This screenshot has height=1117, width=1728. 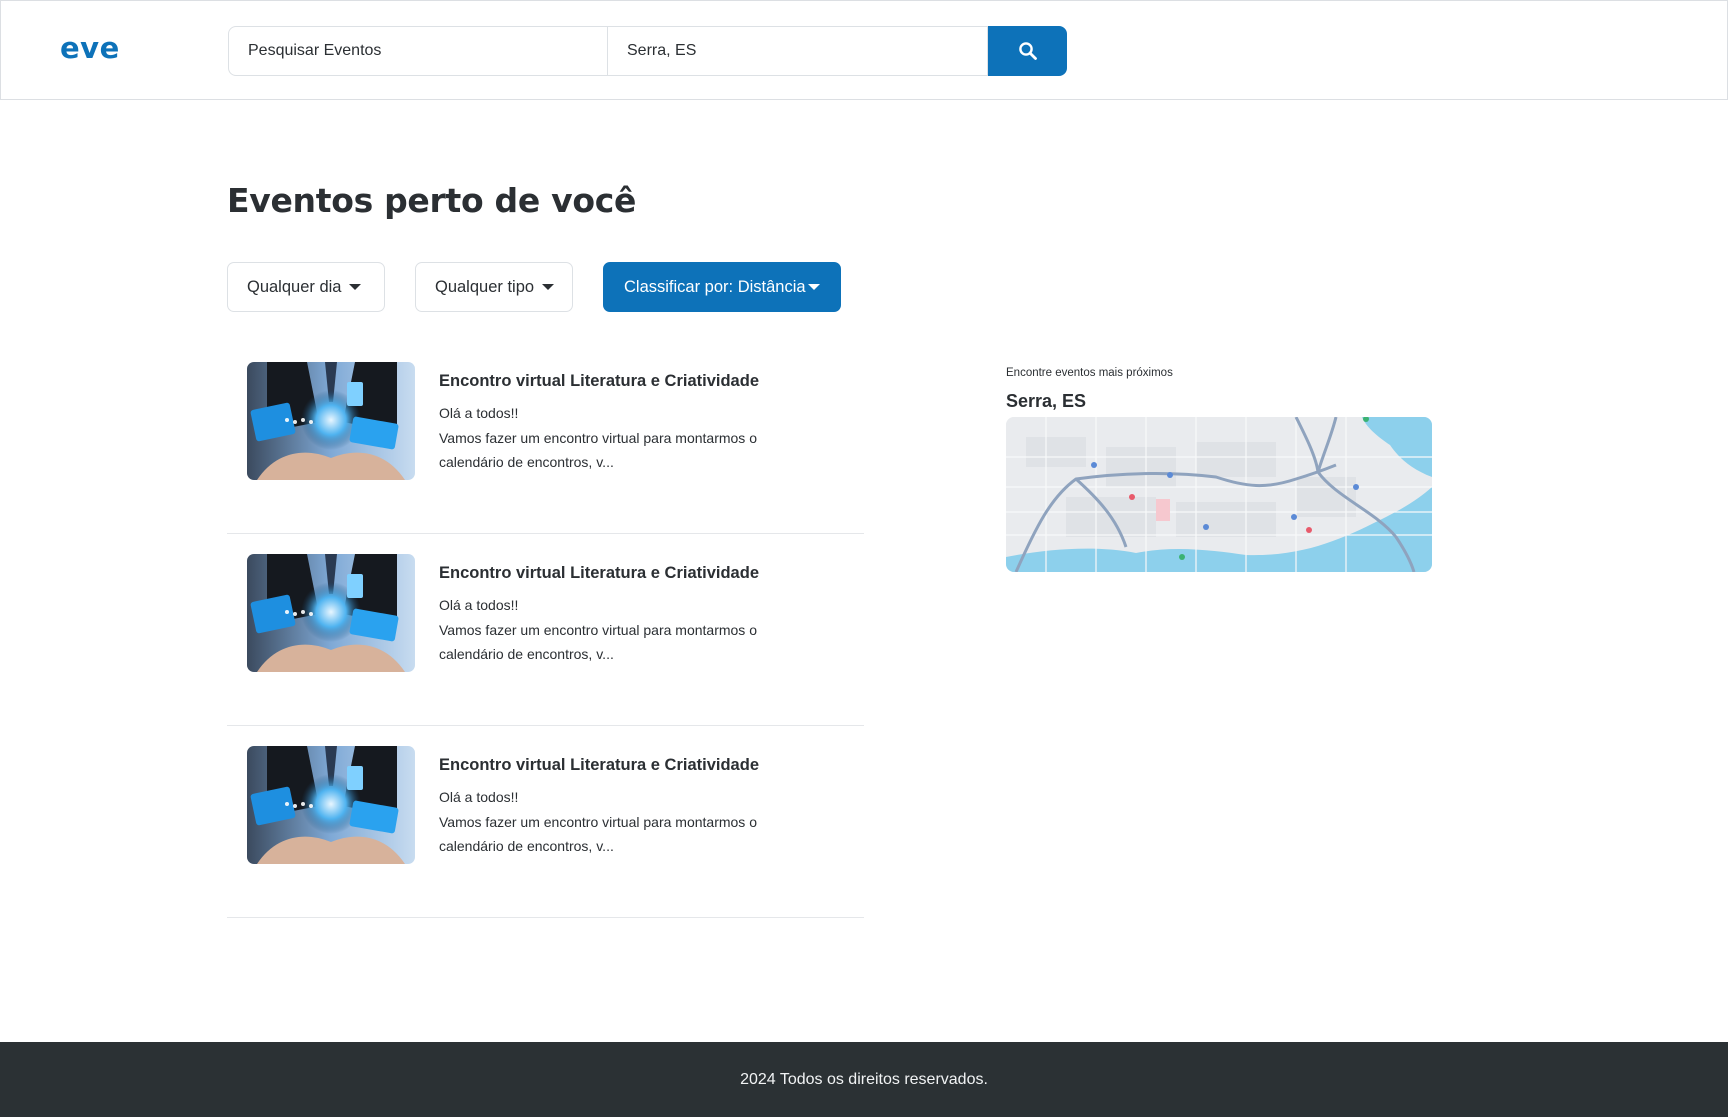 What do you see at coordinates (418, 51) in the screenshot?
I see `event-search-input: Pesquisar Eventos` at bounding box center [418, 51].